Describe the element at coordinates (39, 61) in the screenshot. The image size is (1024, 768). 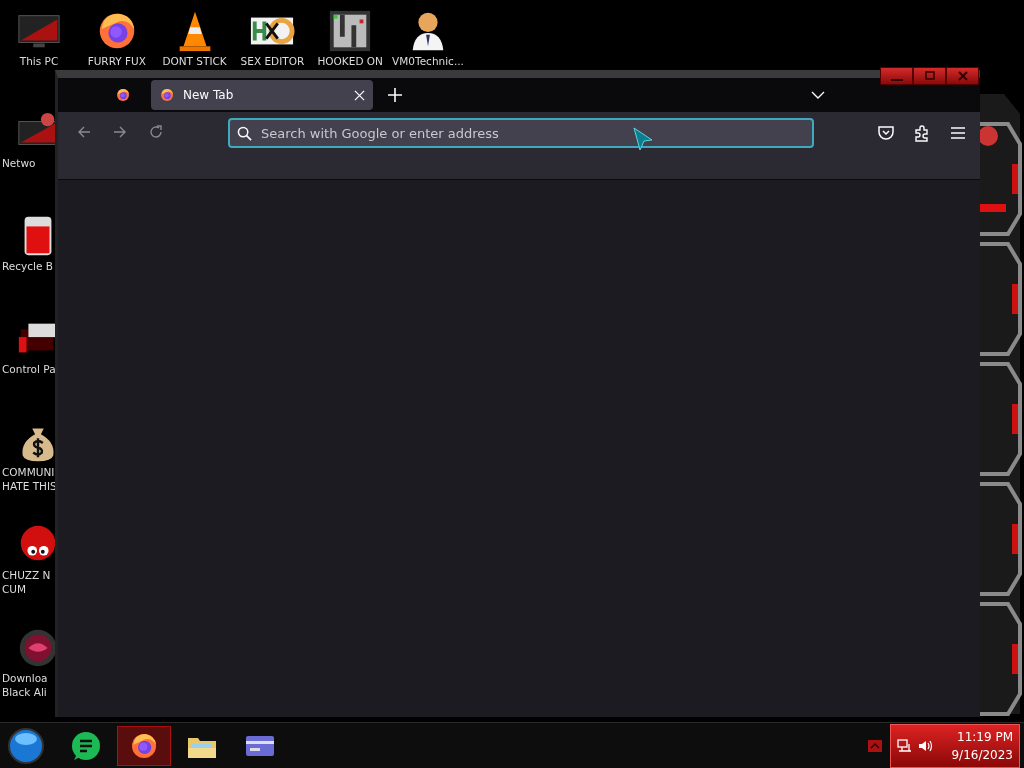
I see `icon-label: This PC` at that location.